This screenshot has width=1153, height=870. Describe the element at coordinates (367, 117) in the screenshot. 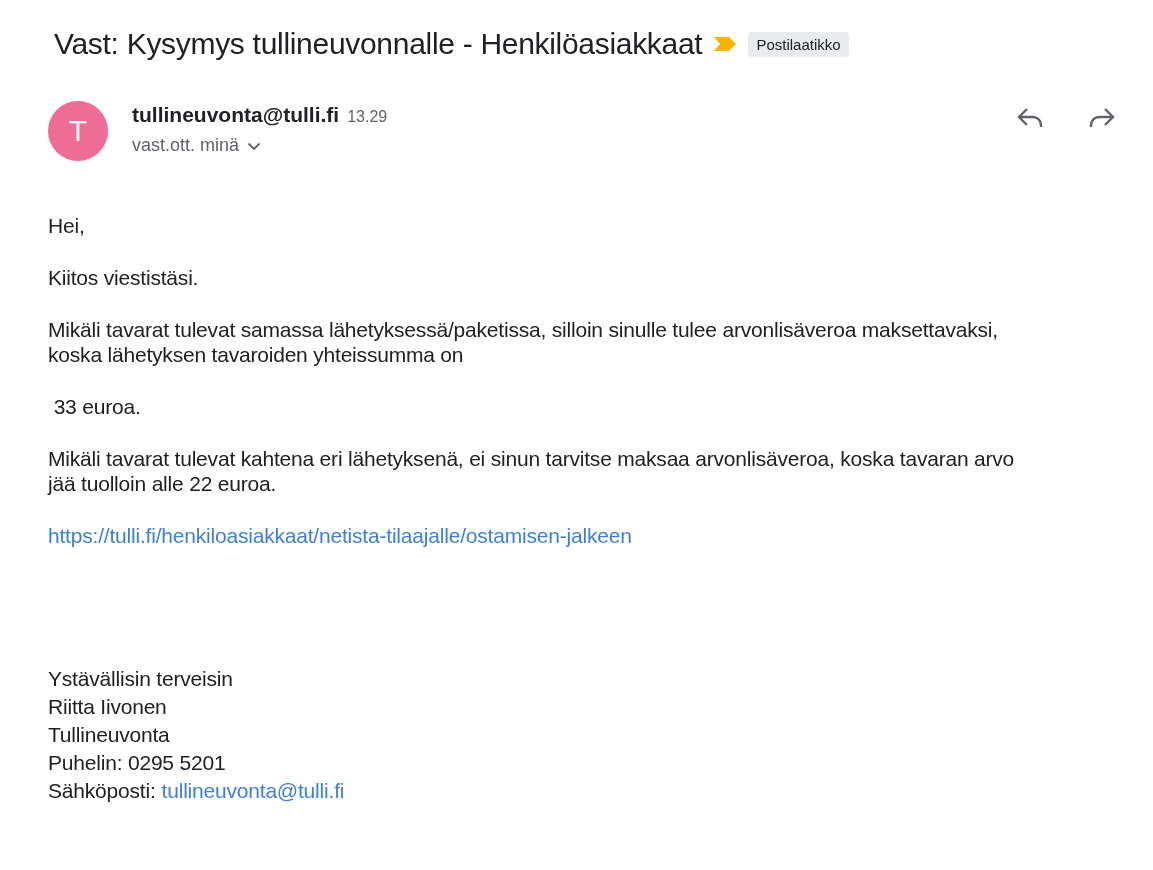

I see `message-time: 13.29` at that location.